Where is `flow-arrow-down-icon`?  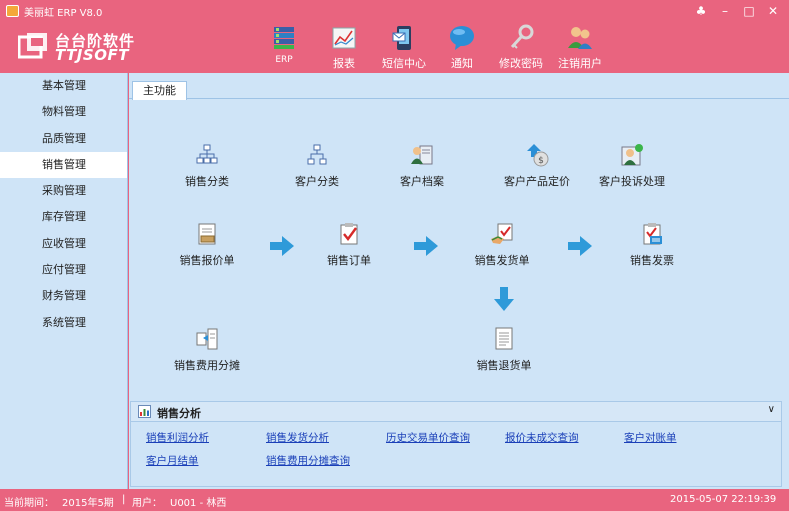 flow-arrow-down-icon is located at coordinates (504, 299).